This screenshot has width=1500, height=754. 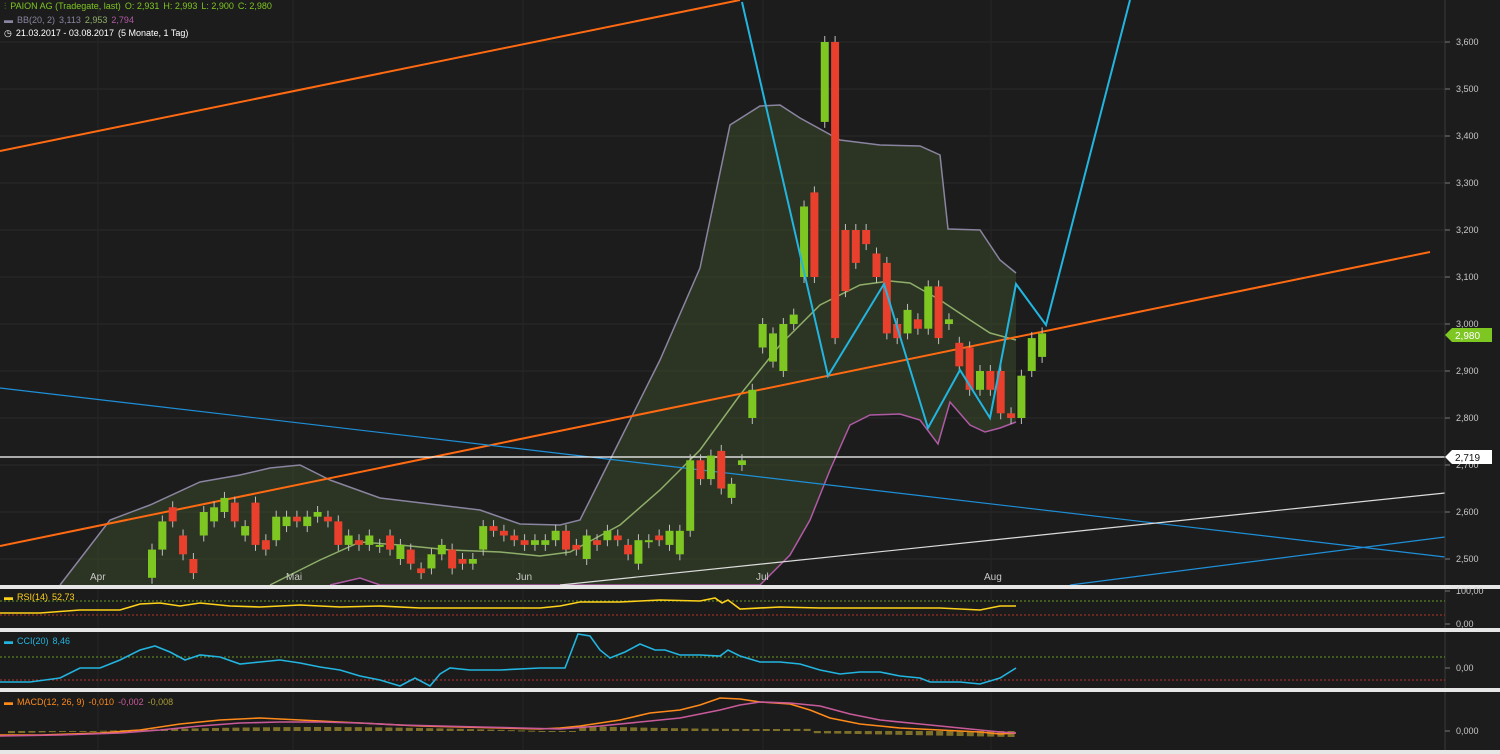 I want to click on bollinger-label: BB(20, 2), so click(x=36, y=20).